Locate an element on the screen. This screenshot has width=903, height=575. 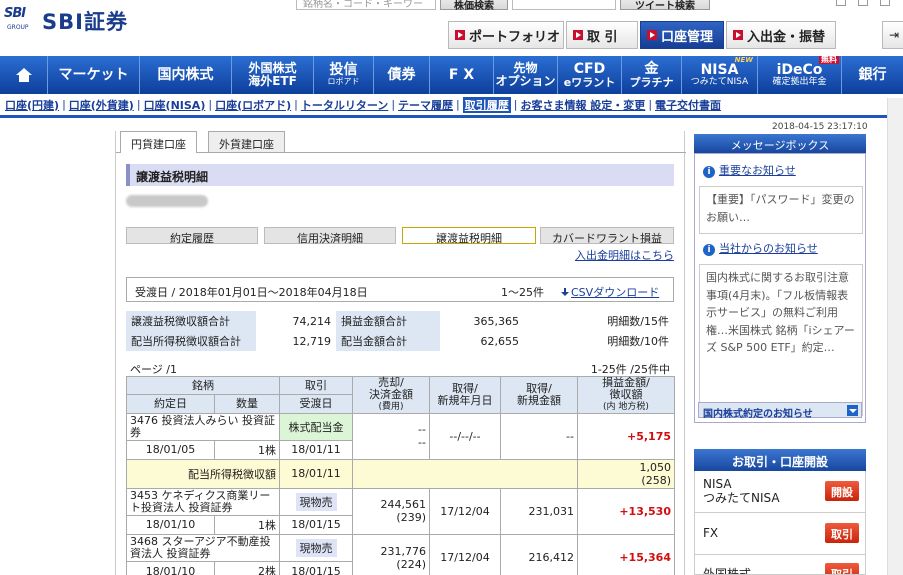
col-header-trade: 取引 is located at coordinates (316, 385).